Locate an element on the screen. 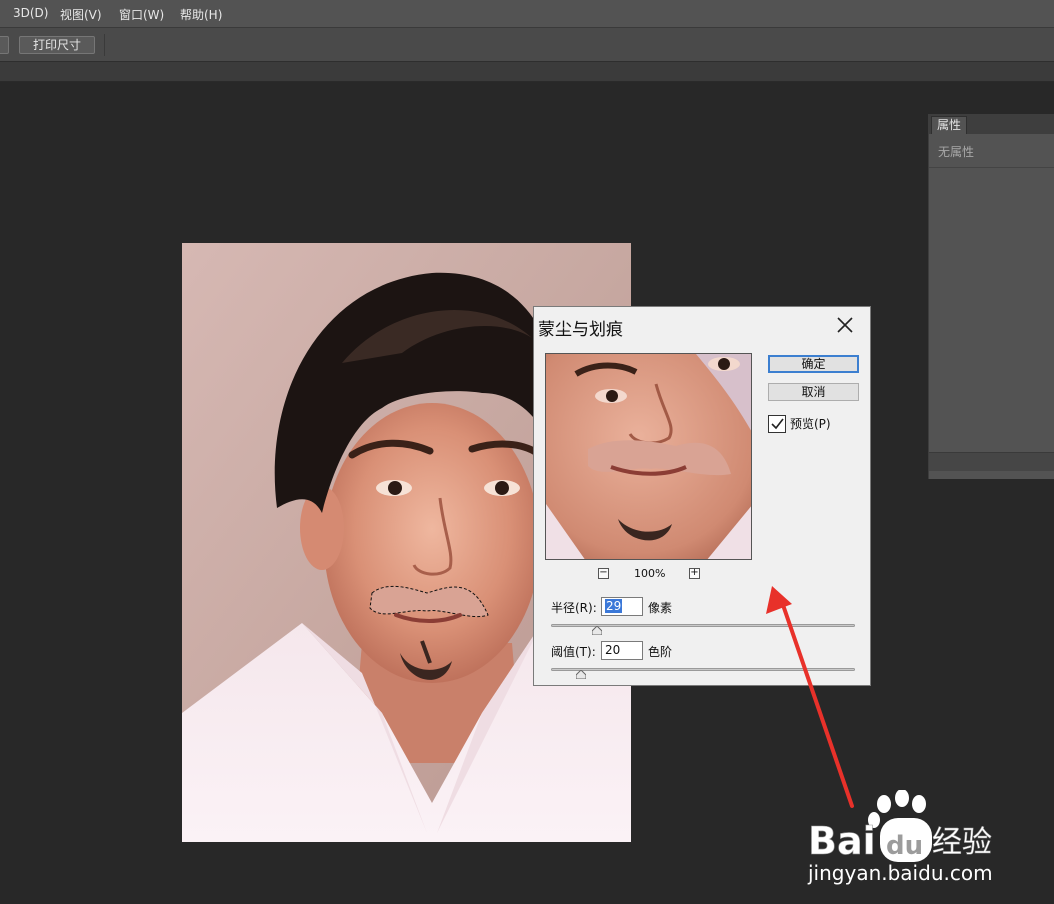  watermark-bai: Bai is located at coordinates (842, 841).